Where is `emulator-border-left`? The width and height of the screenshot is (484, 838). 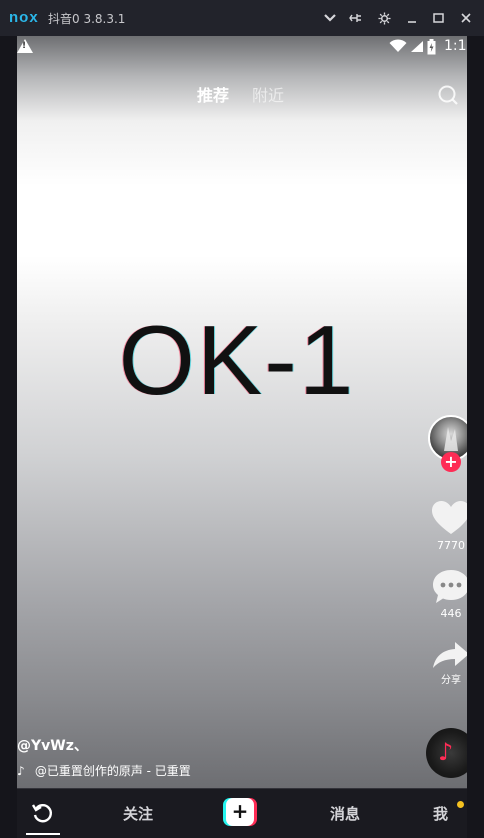
emulator-border-left is located at coordinates (8, 437).